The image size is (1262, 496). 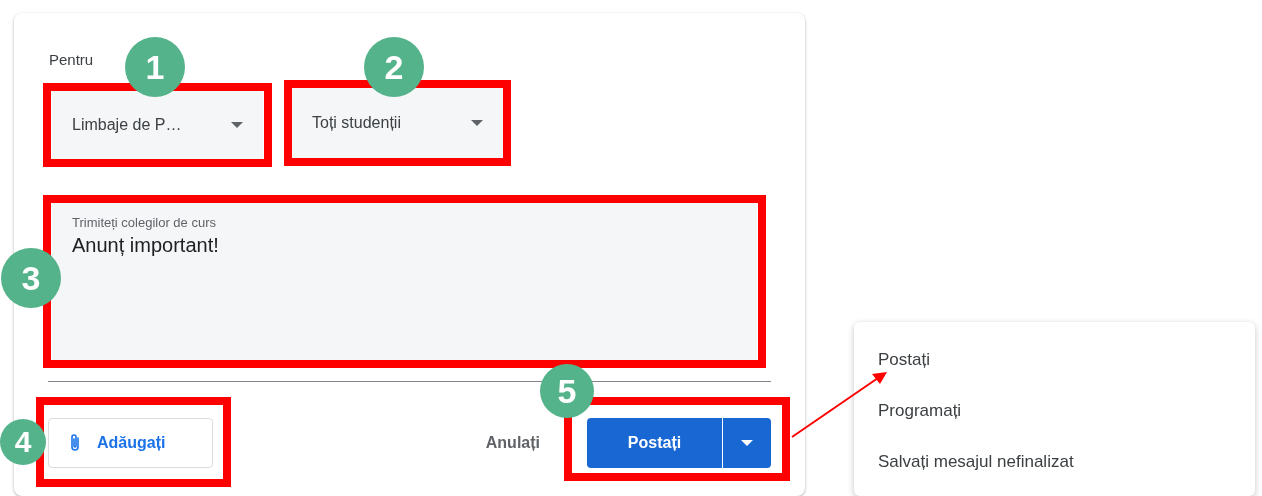 I want to click on cancel-button: Anulați, so click(x=512, y=443).